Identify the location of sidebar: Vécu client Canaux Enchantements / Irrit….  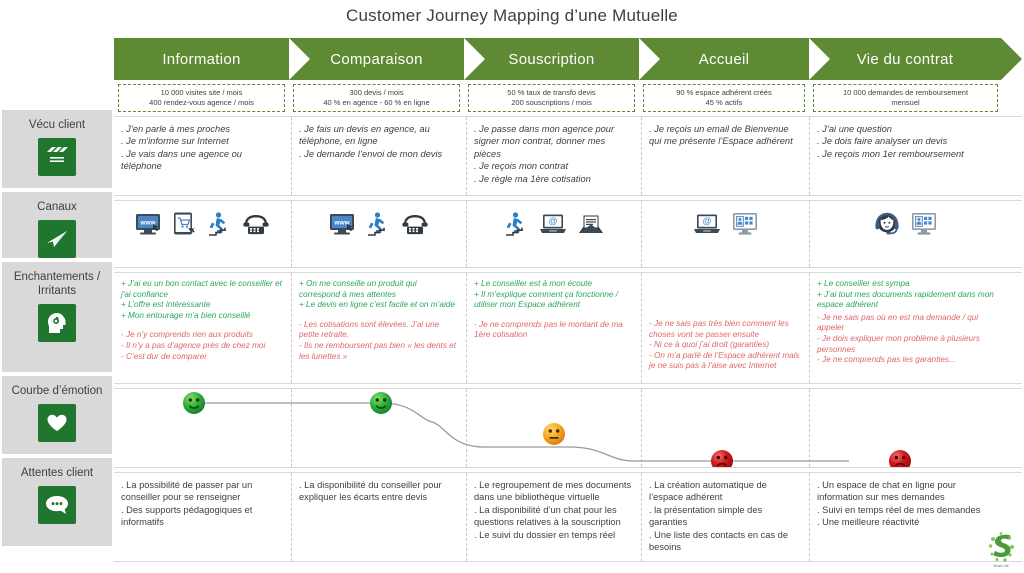
(57, 330).